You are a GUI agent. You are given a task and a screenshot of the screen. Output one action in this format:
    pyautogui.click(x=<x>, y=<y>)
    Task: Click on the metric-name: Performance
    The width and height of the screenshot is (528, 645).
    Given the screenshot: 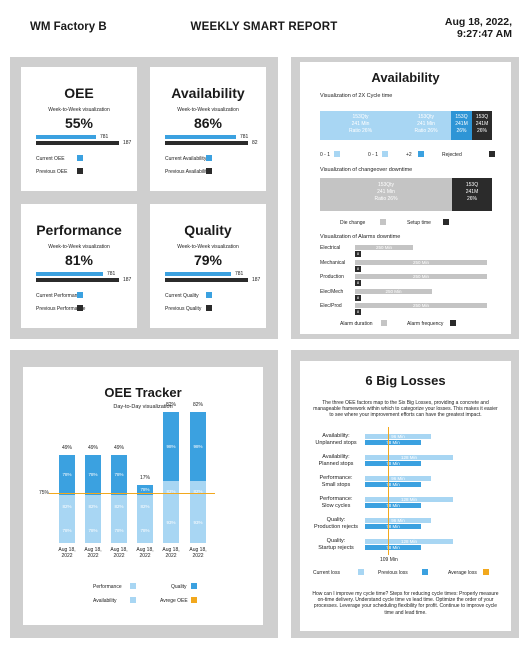 What is the action you would take?
    pyautogui.click(x=79, y=230)
    